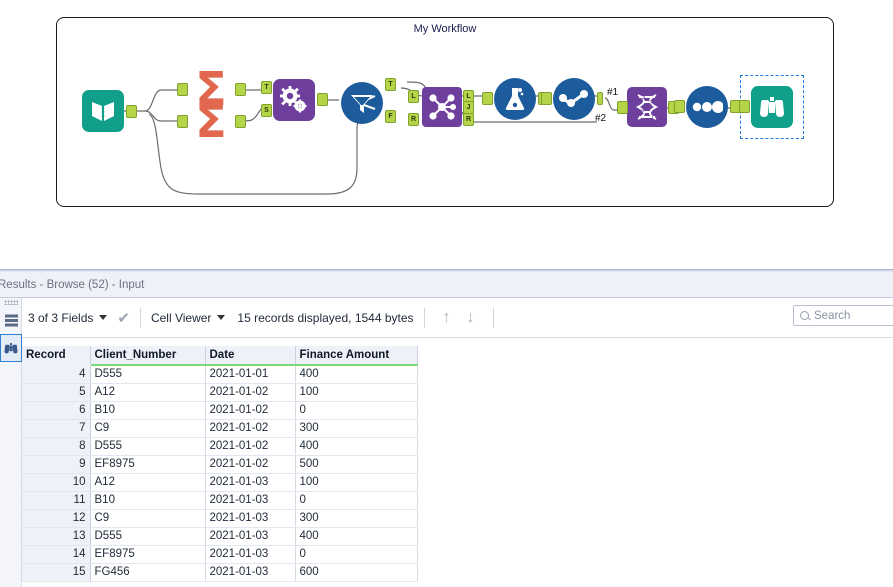  Describe the element at coordinates (413, 119) in the screenshot. I see `anchor-join-right-in: R` at that location.